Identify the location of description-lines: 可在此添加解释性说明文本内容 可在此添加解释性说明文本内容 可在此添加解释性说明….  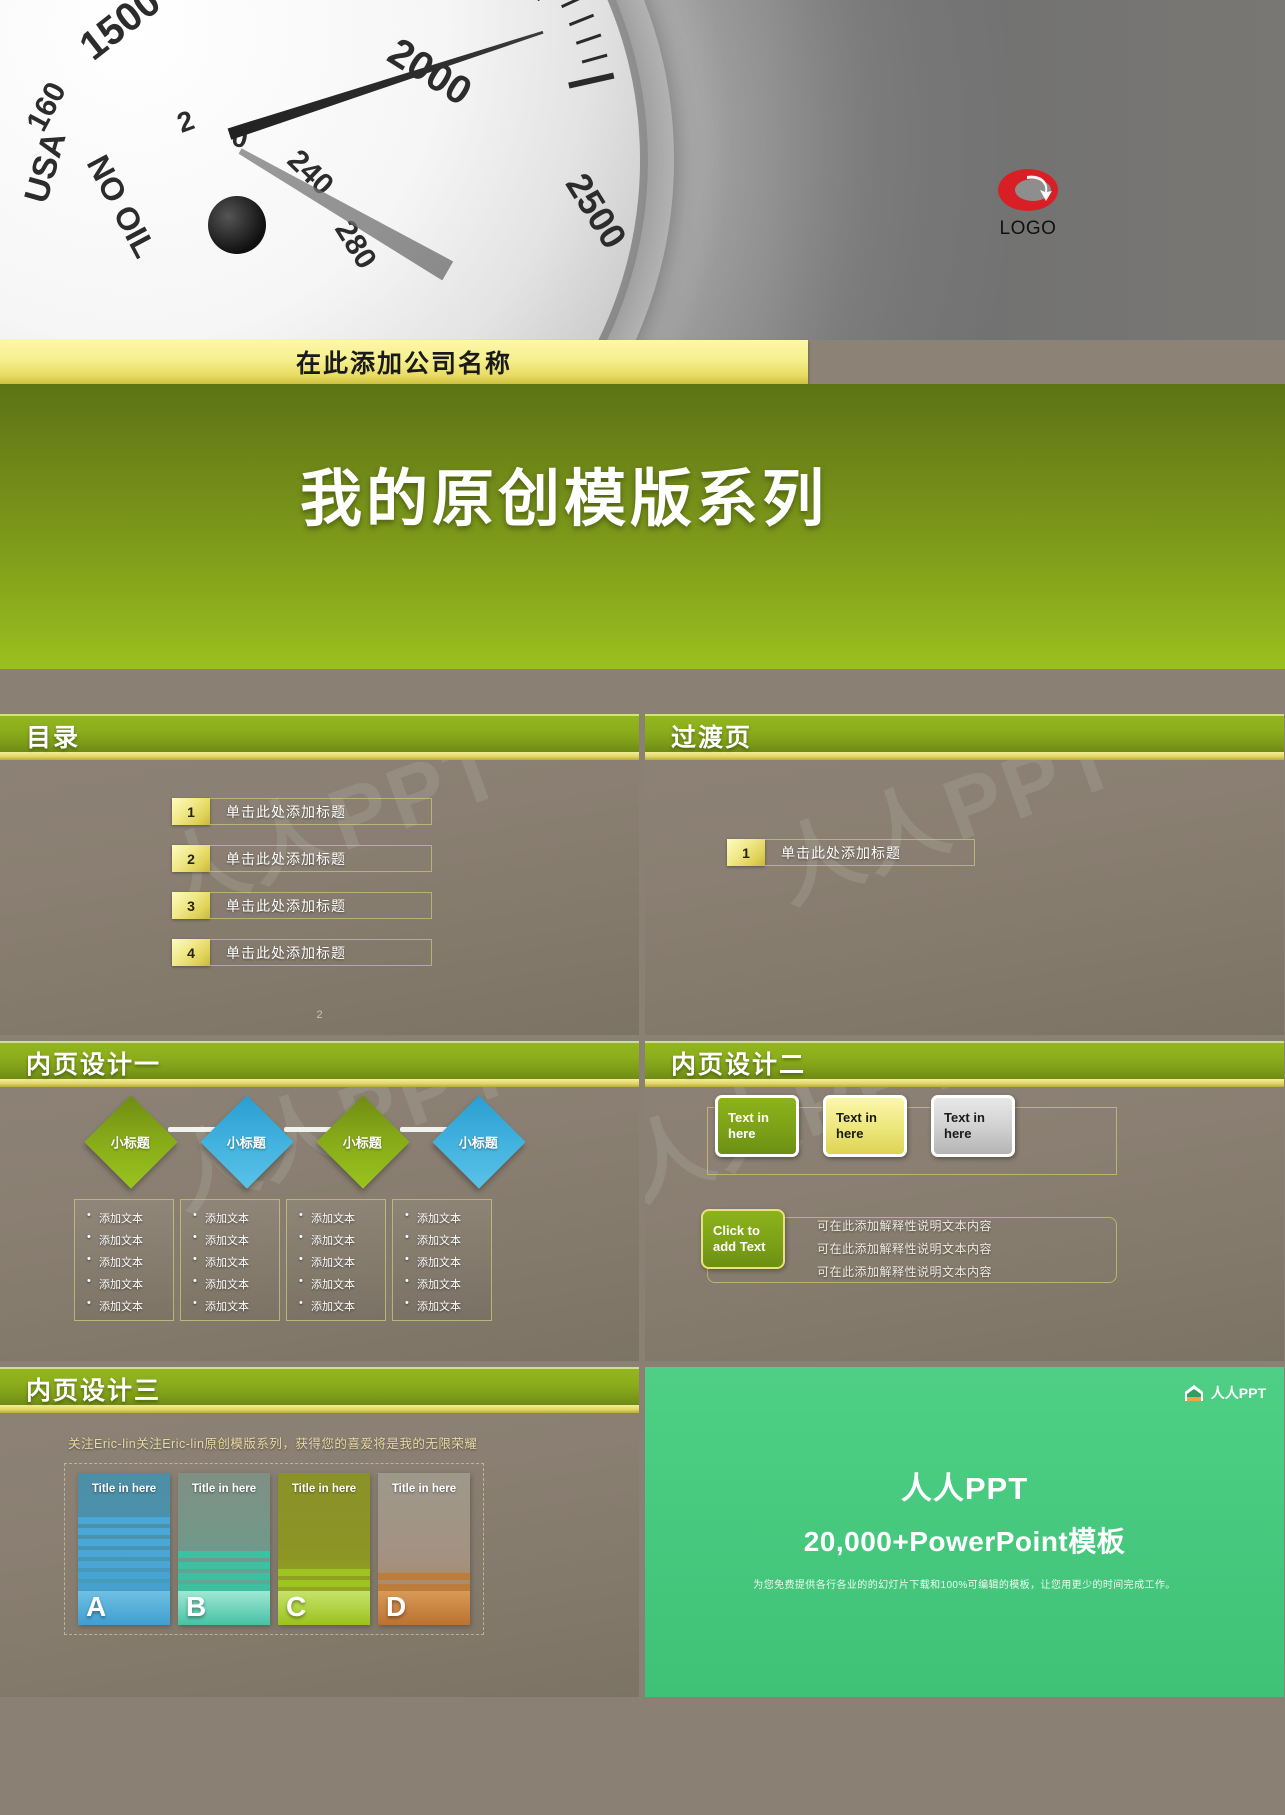
(904, 1251).